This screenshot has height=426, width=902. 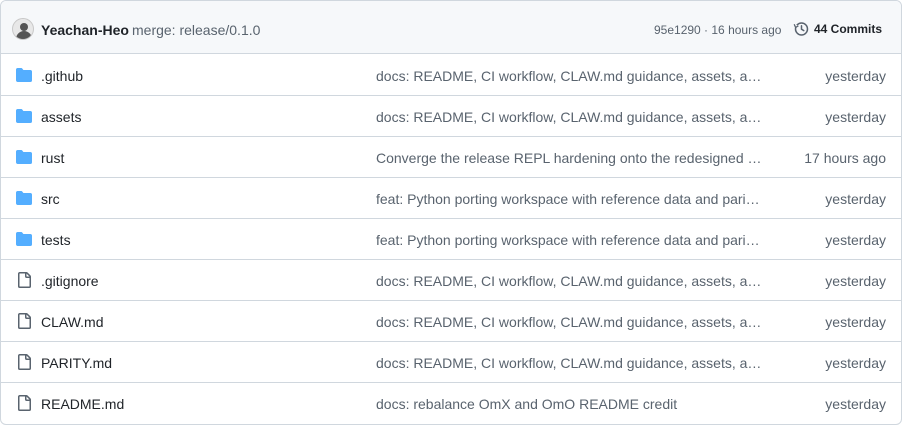 I want to click on file-commit-date: 17 hours ago, so click(x=845, y=158).